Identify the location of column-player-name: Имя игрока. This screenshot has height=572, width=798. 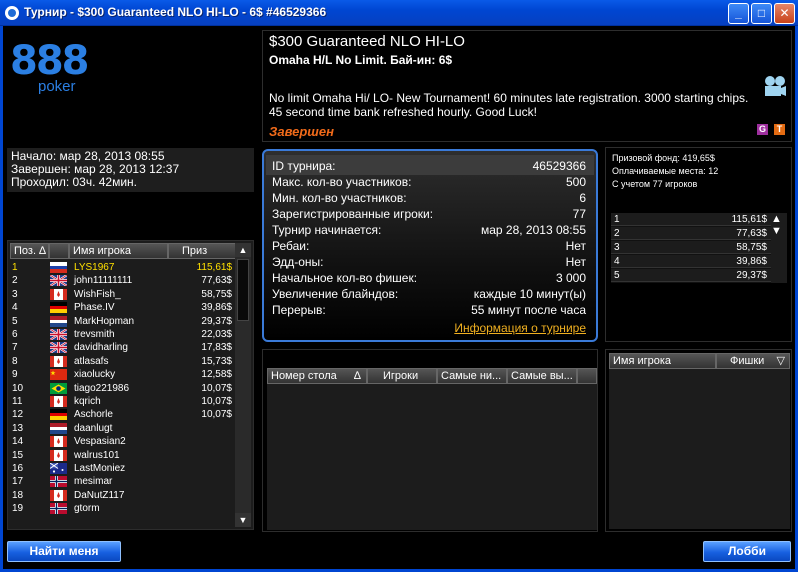
(662, 361).